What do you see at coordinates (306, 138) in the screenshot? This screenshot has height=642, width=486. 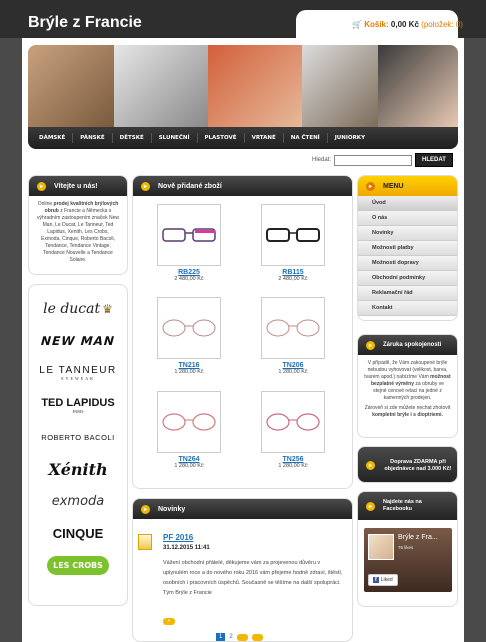 I see `nav-item-na-cteni: NA ČTENÍ` at bounding box center [306, 138].